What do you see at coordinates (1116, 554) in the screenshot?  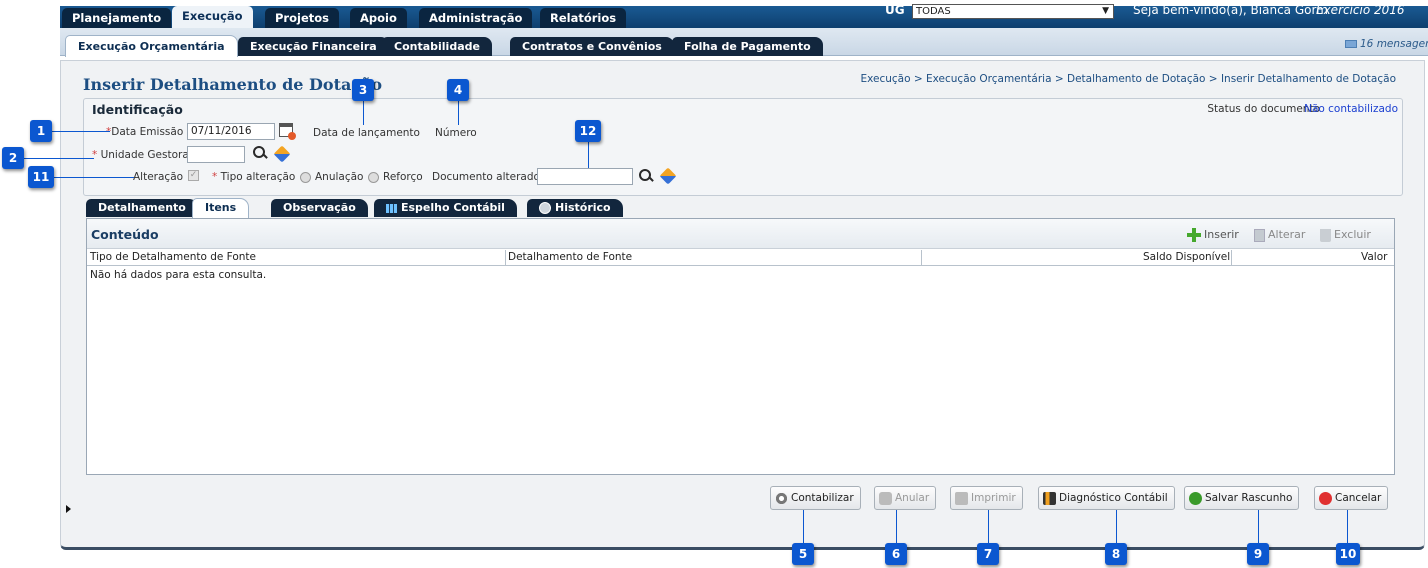 I see `callout-badge-8: 8` at bounding box center [1116, 554].